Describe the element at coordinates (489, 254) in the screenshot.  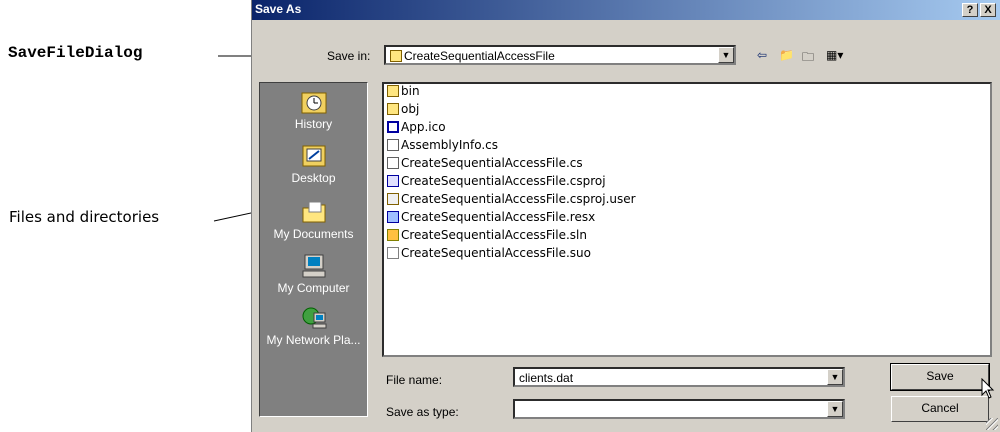
I see `list-item: CreateSequentialAccessFile.suo` at that location.